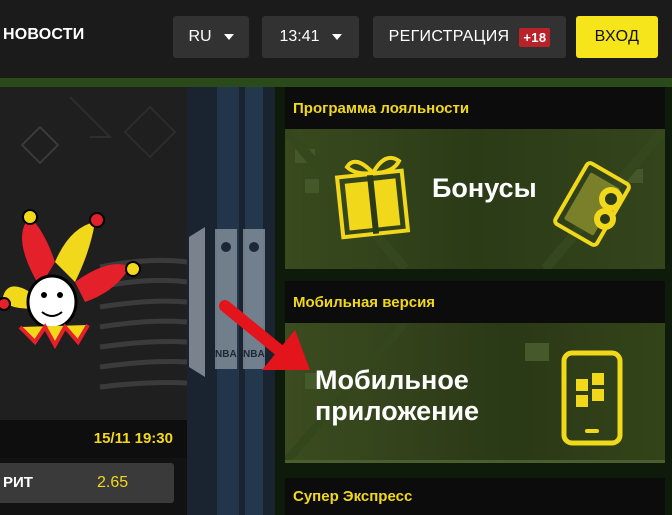 The image size is (672, 515). I want to click on nba-logo: NBA NBA, so click(227, 302).